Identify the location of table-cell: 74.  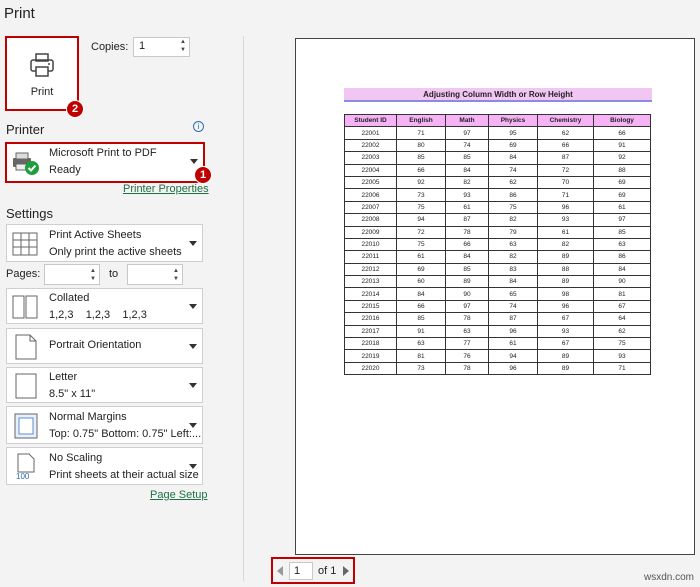
(467, 145).